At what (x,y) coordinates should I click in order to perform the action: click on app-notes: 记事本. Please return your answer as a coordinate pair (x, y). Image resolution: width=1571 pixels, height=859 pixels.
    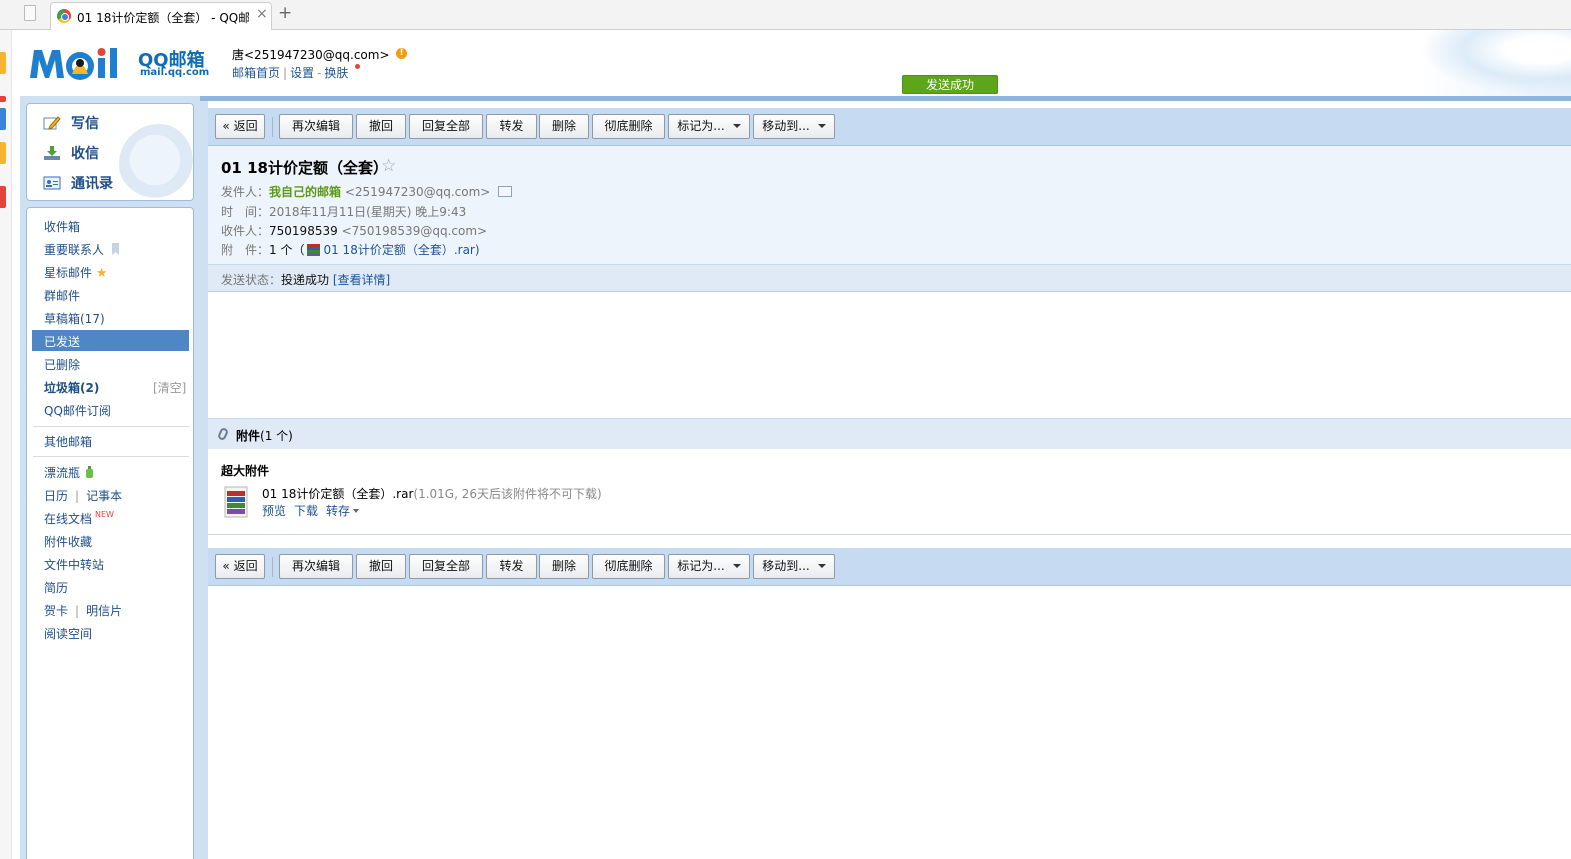
    Looking at the image, I should click on (104, 496).